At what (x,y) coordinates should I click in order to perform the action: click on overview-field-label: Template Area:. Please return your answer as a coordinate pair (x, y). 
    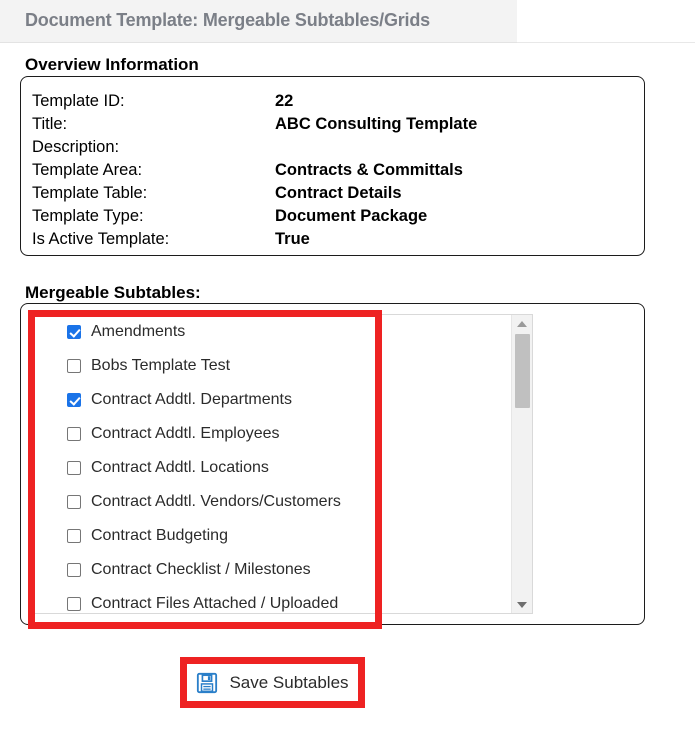
    Looking at the image, I should click on (87, 170).